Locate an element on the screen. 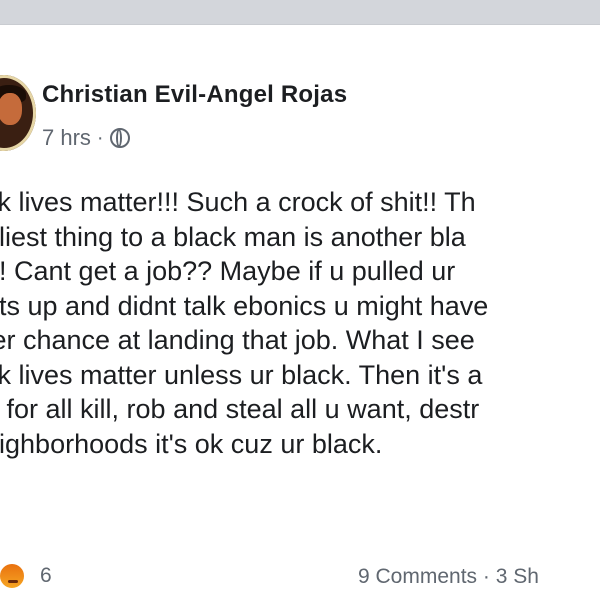  timestamp: 7 hrs is located at coordinates (66, 138).